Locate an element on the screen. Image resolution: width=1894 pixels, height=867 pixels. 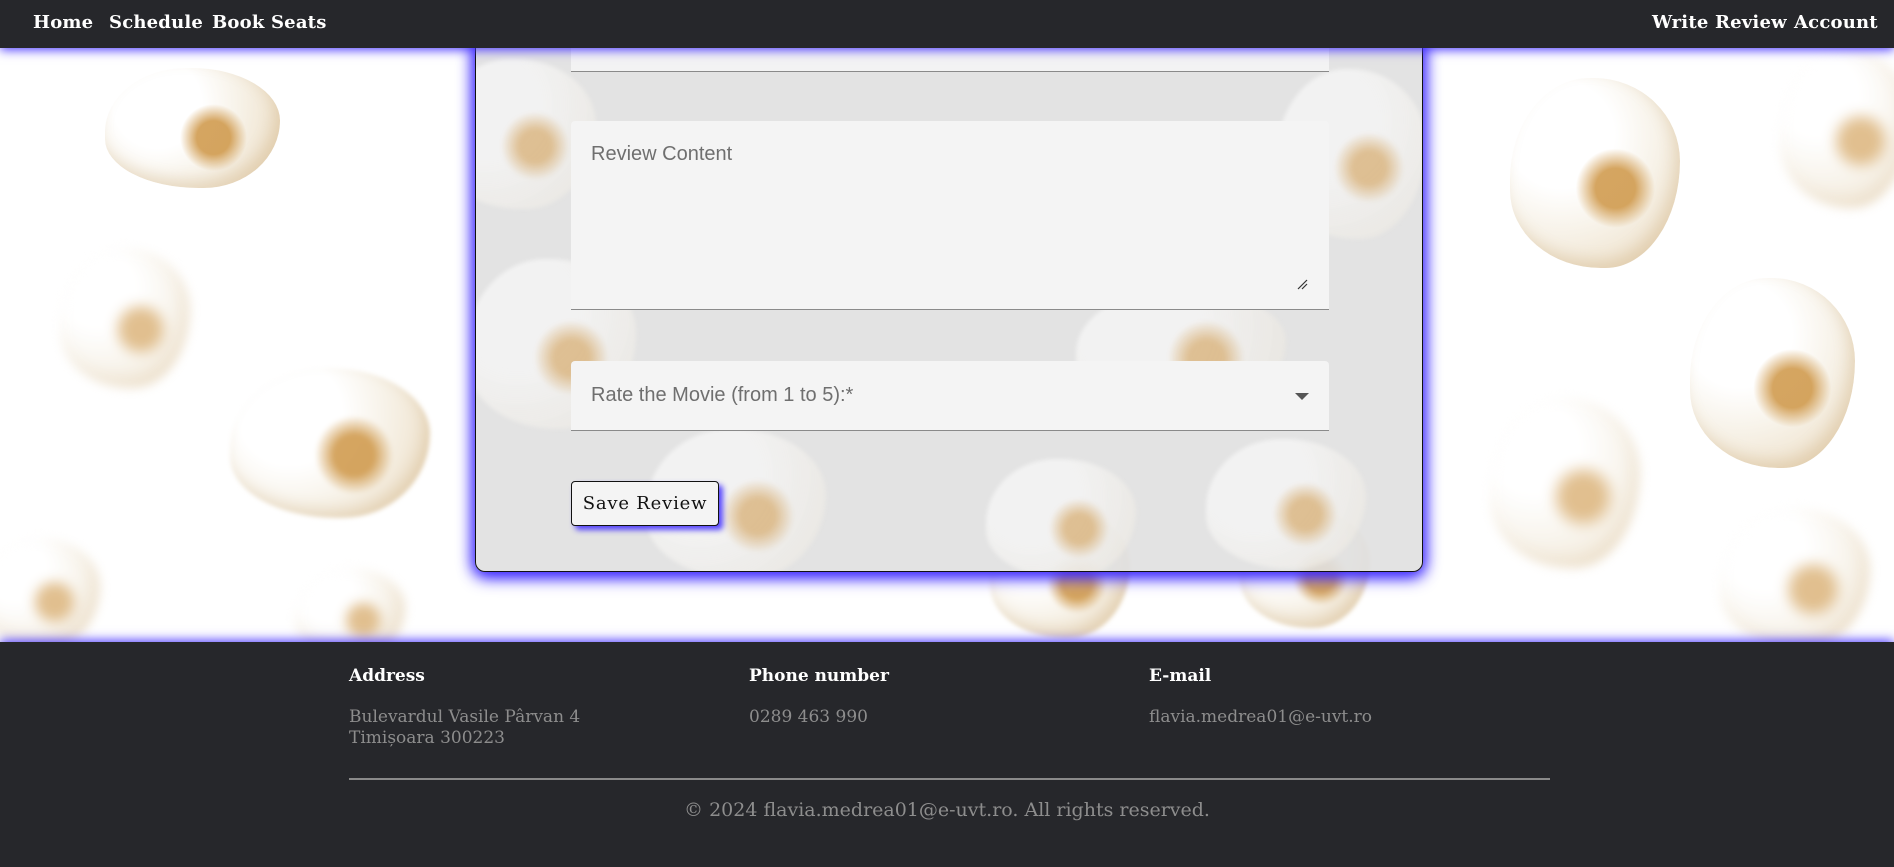
chevron-down-icon is located at coordinates (1302, 396).